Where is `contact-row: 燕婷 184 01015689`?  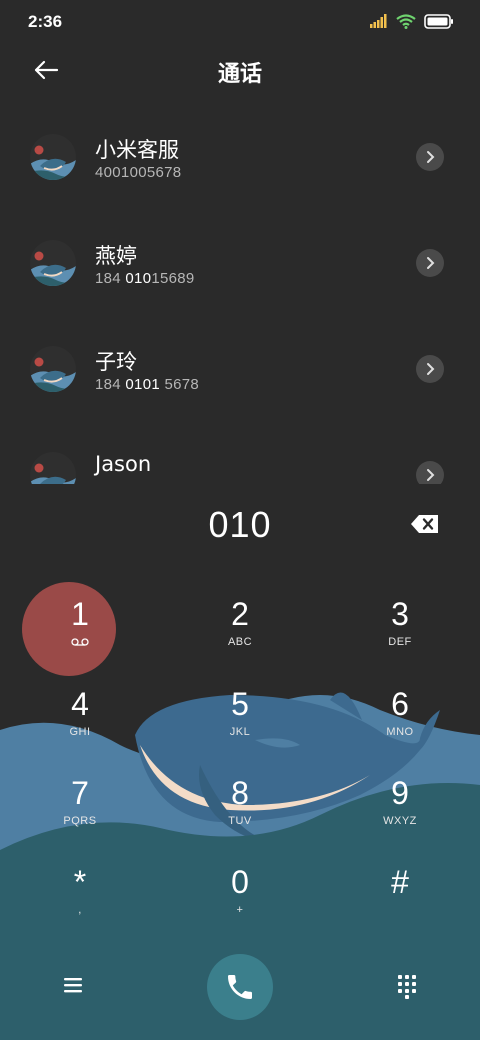 contact-row: 燕婷 184 01015689 is located at coordinates (240, 263).